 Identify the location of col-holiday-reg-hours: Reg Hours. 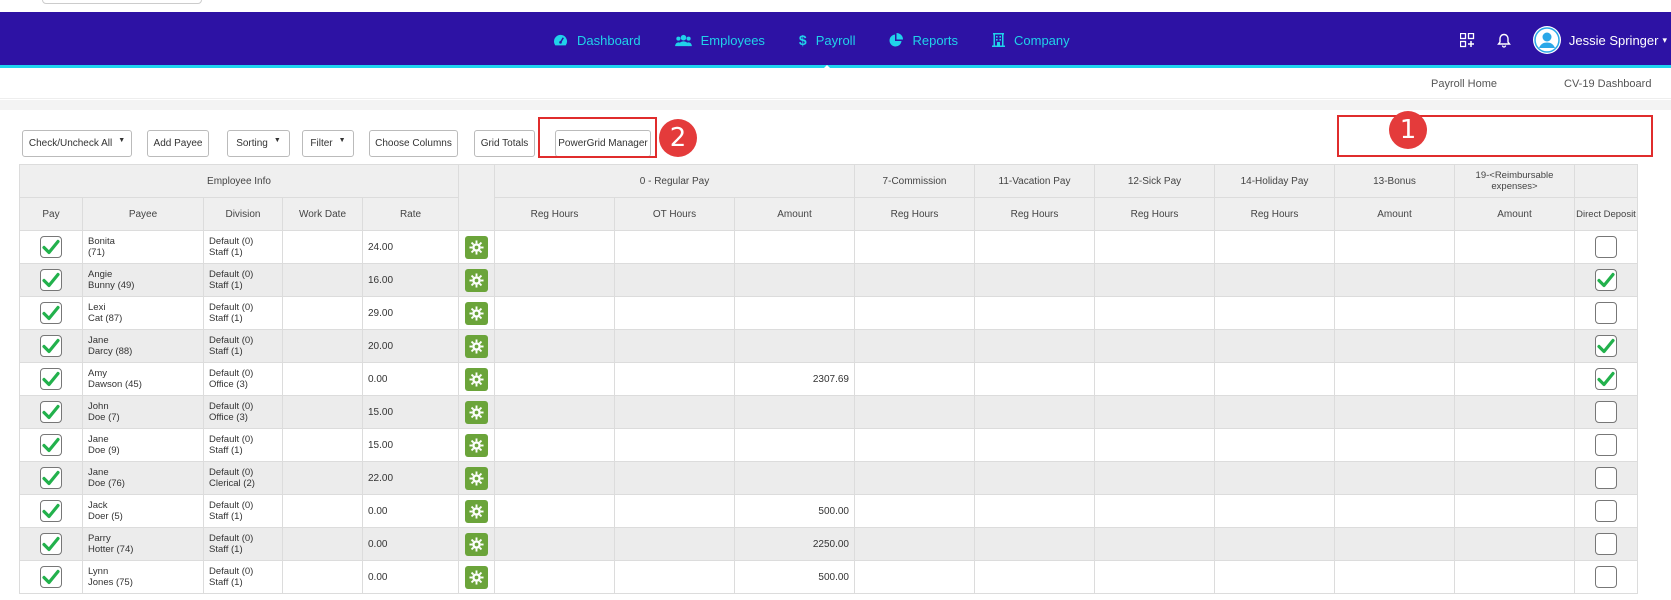
(1274, 214).